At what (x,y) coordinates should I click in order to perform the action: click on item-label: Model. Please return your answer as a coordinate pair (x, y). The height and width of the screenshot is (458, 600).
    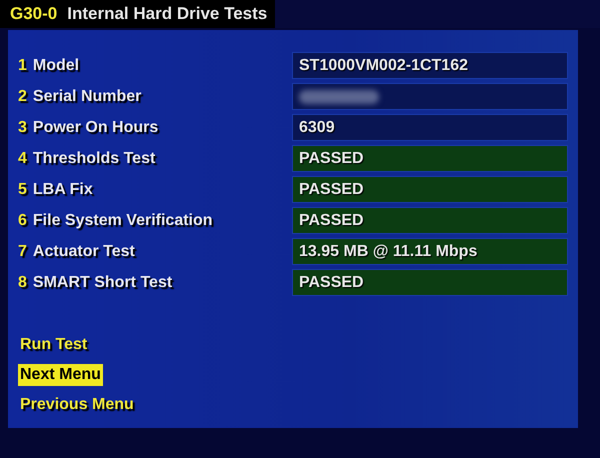
    Looking at the image, I should click on (56, 65).